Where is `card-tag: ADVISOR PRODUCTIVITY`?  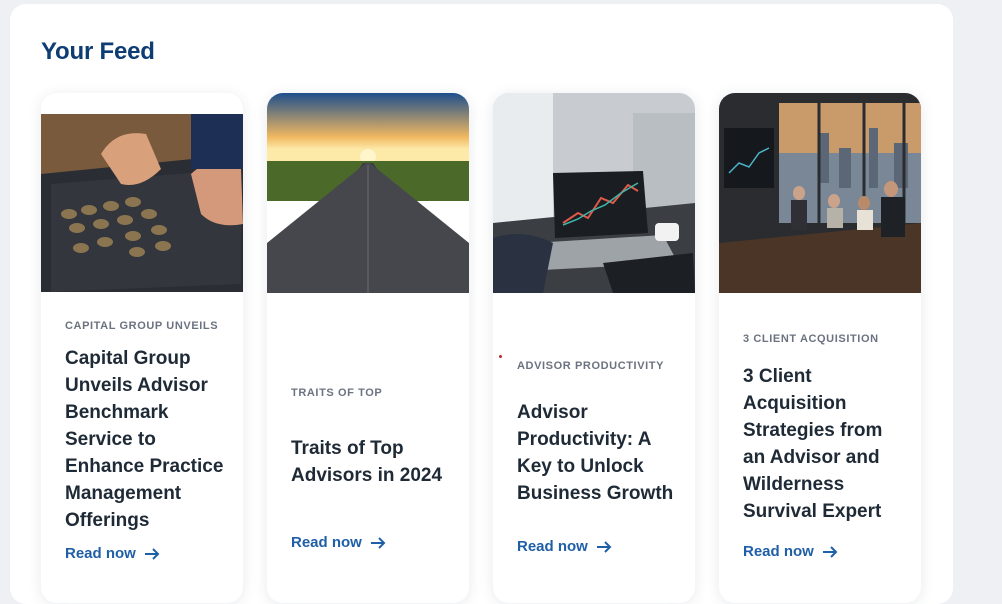 card-tag: ADVISOR PRODUCTIVITY is located at coordinates (591, 366).